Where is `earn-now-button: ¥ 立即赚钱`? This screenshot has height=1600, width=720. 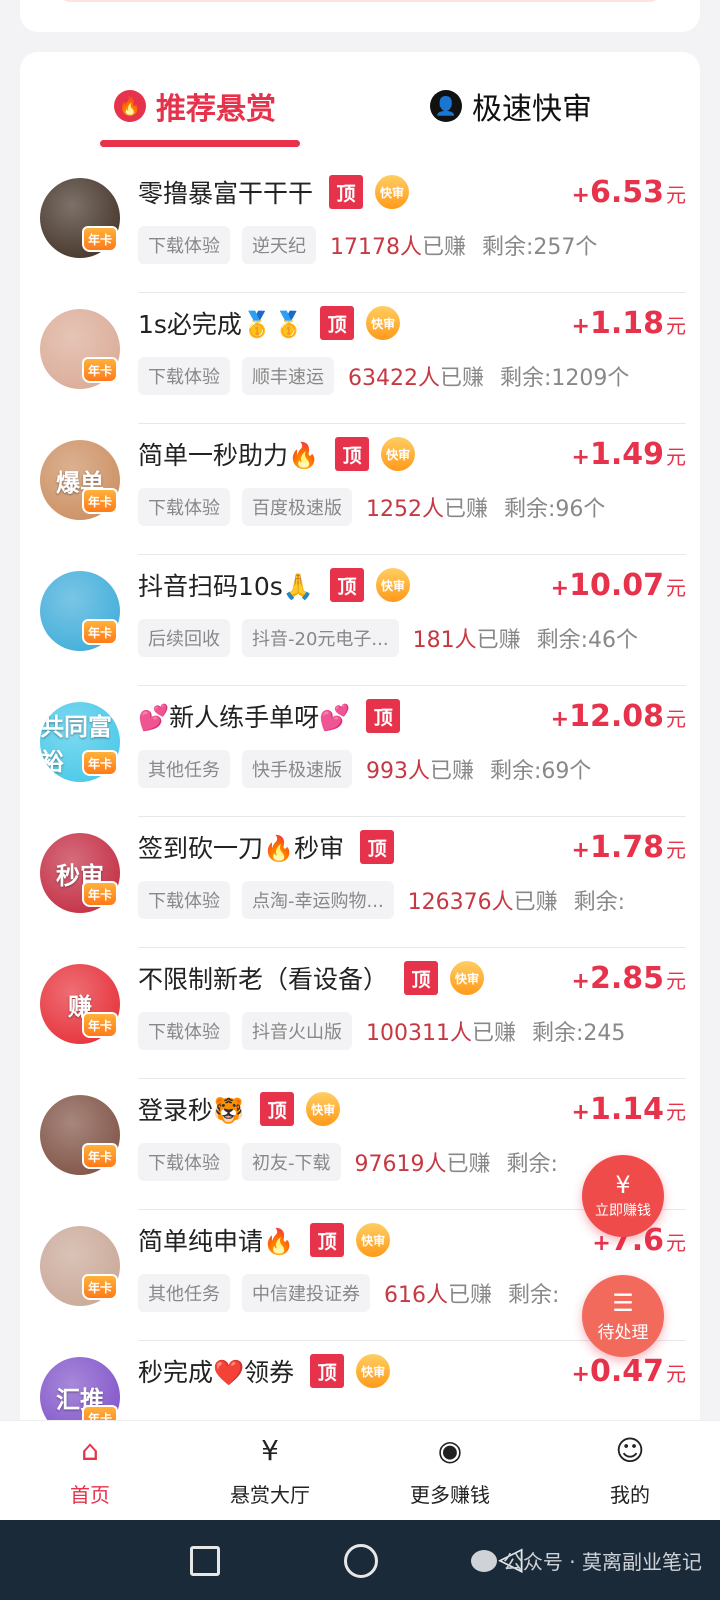
earn-now-button: ¥ 立即赚钱 is located at coordinates (623, 1196).